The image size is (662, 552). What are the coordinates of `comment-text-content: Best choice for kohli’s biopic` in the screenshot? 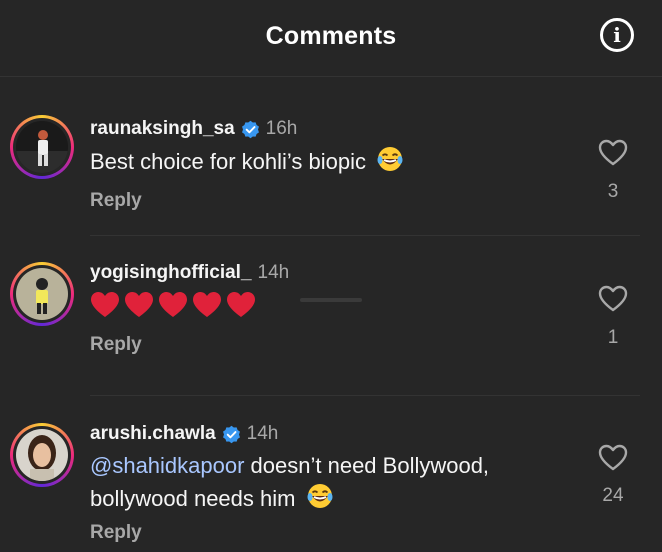 It's located at (228, 161).